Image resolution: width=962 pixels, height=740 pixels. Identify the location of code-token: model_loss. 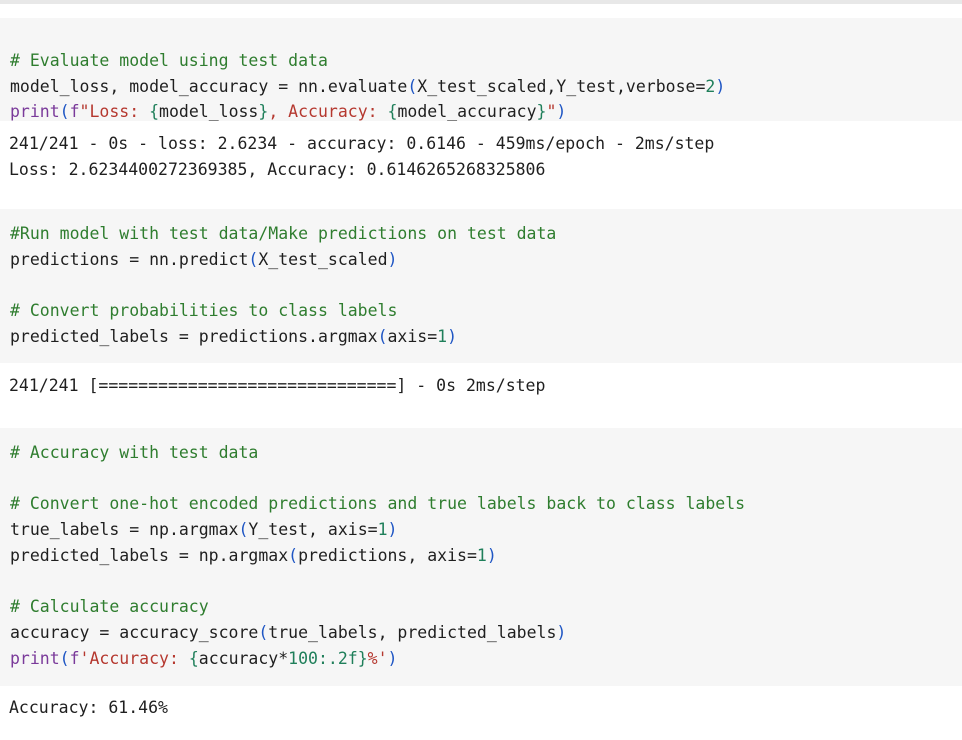
(209, 112).